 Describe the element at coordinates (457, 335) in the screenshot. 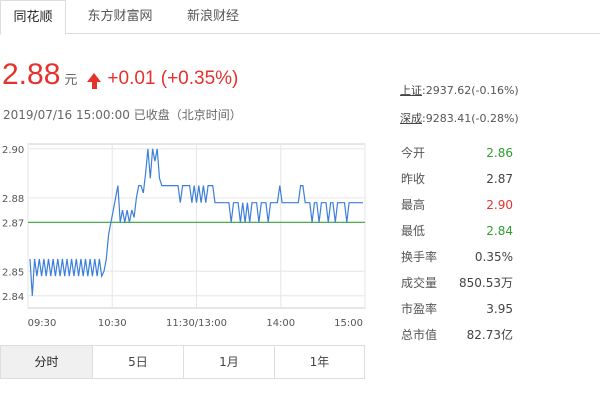

I see `stat-market-cap: 总市值 82.73亿` at that location.